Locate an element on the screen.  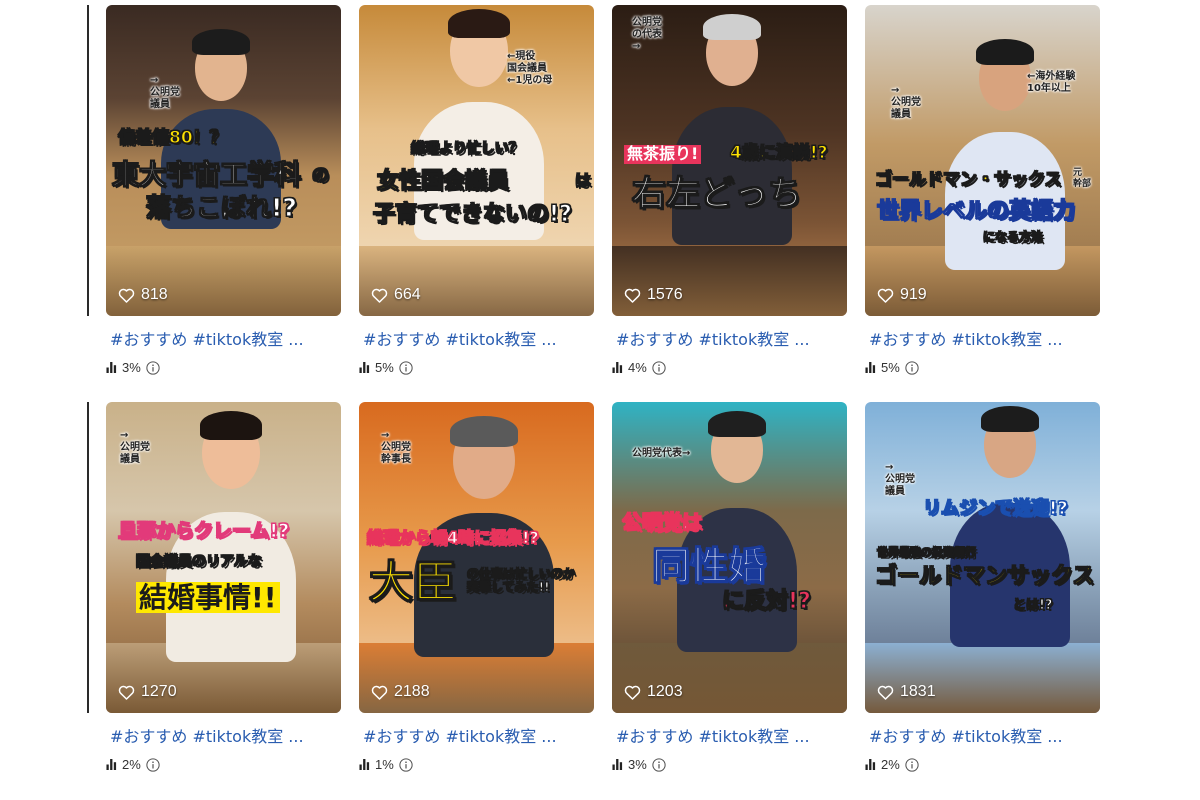
overlay-tag: 無茶振り! is located at coordinates (663, 154).